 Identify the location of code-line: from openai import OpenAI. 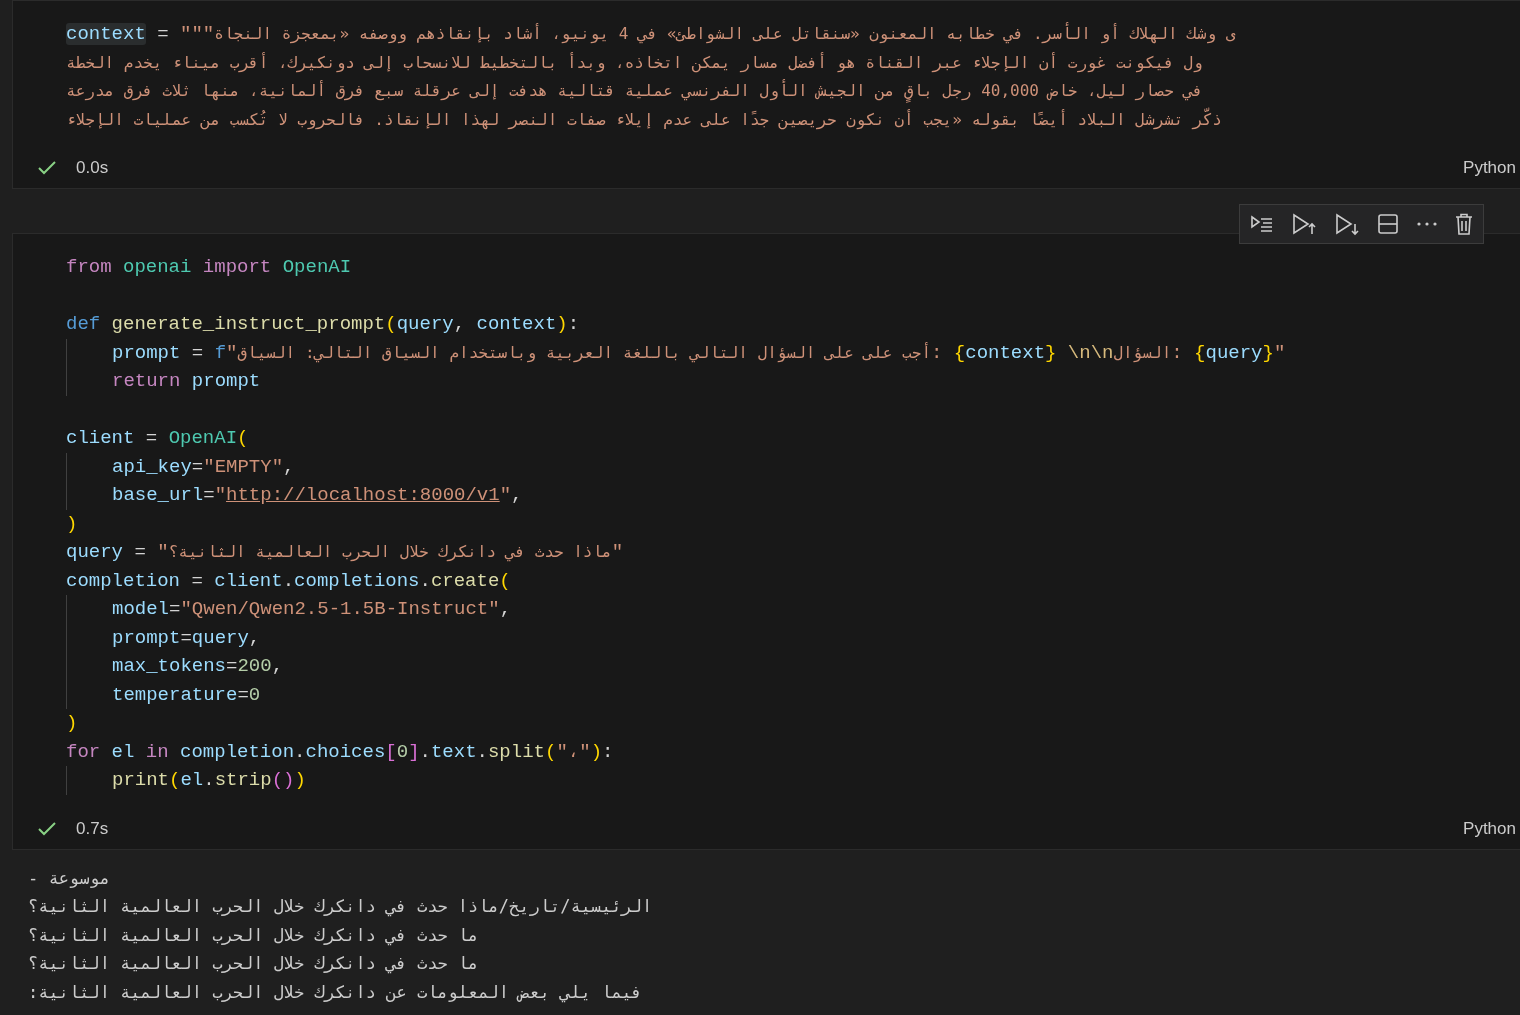
(209, 267).